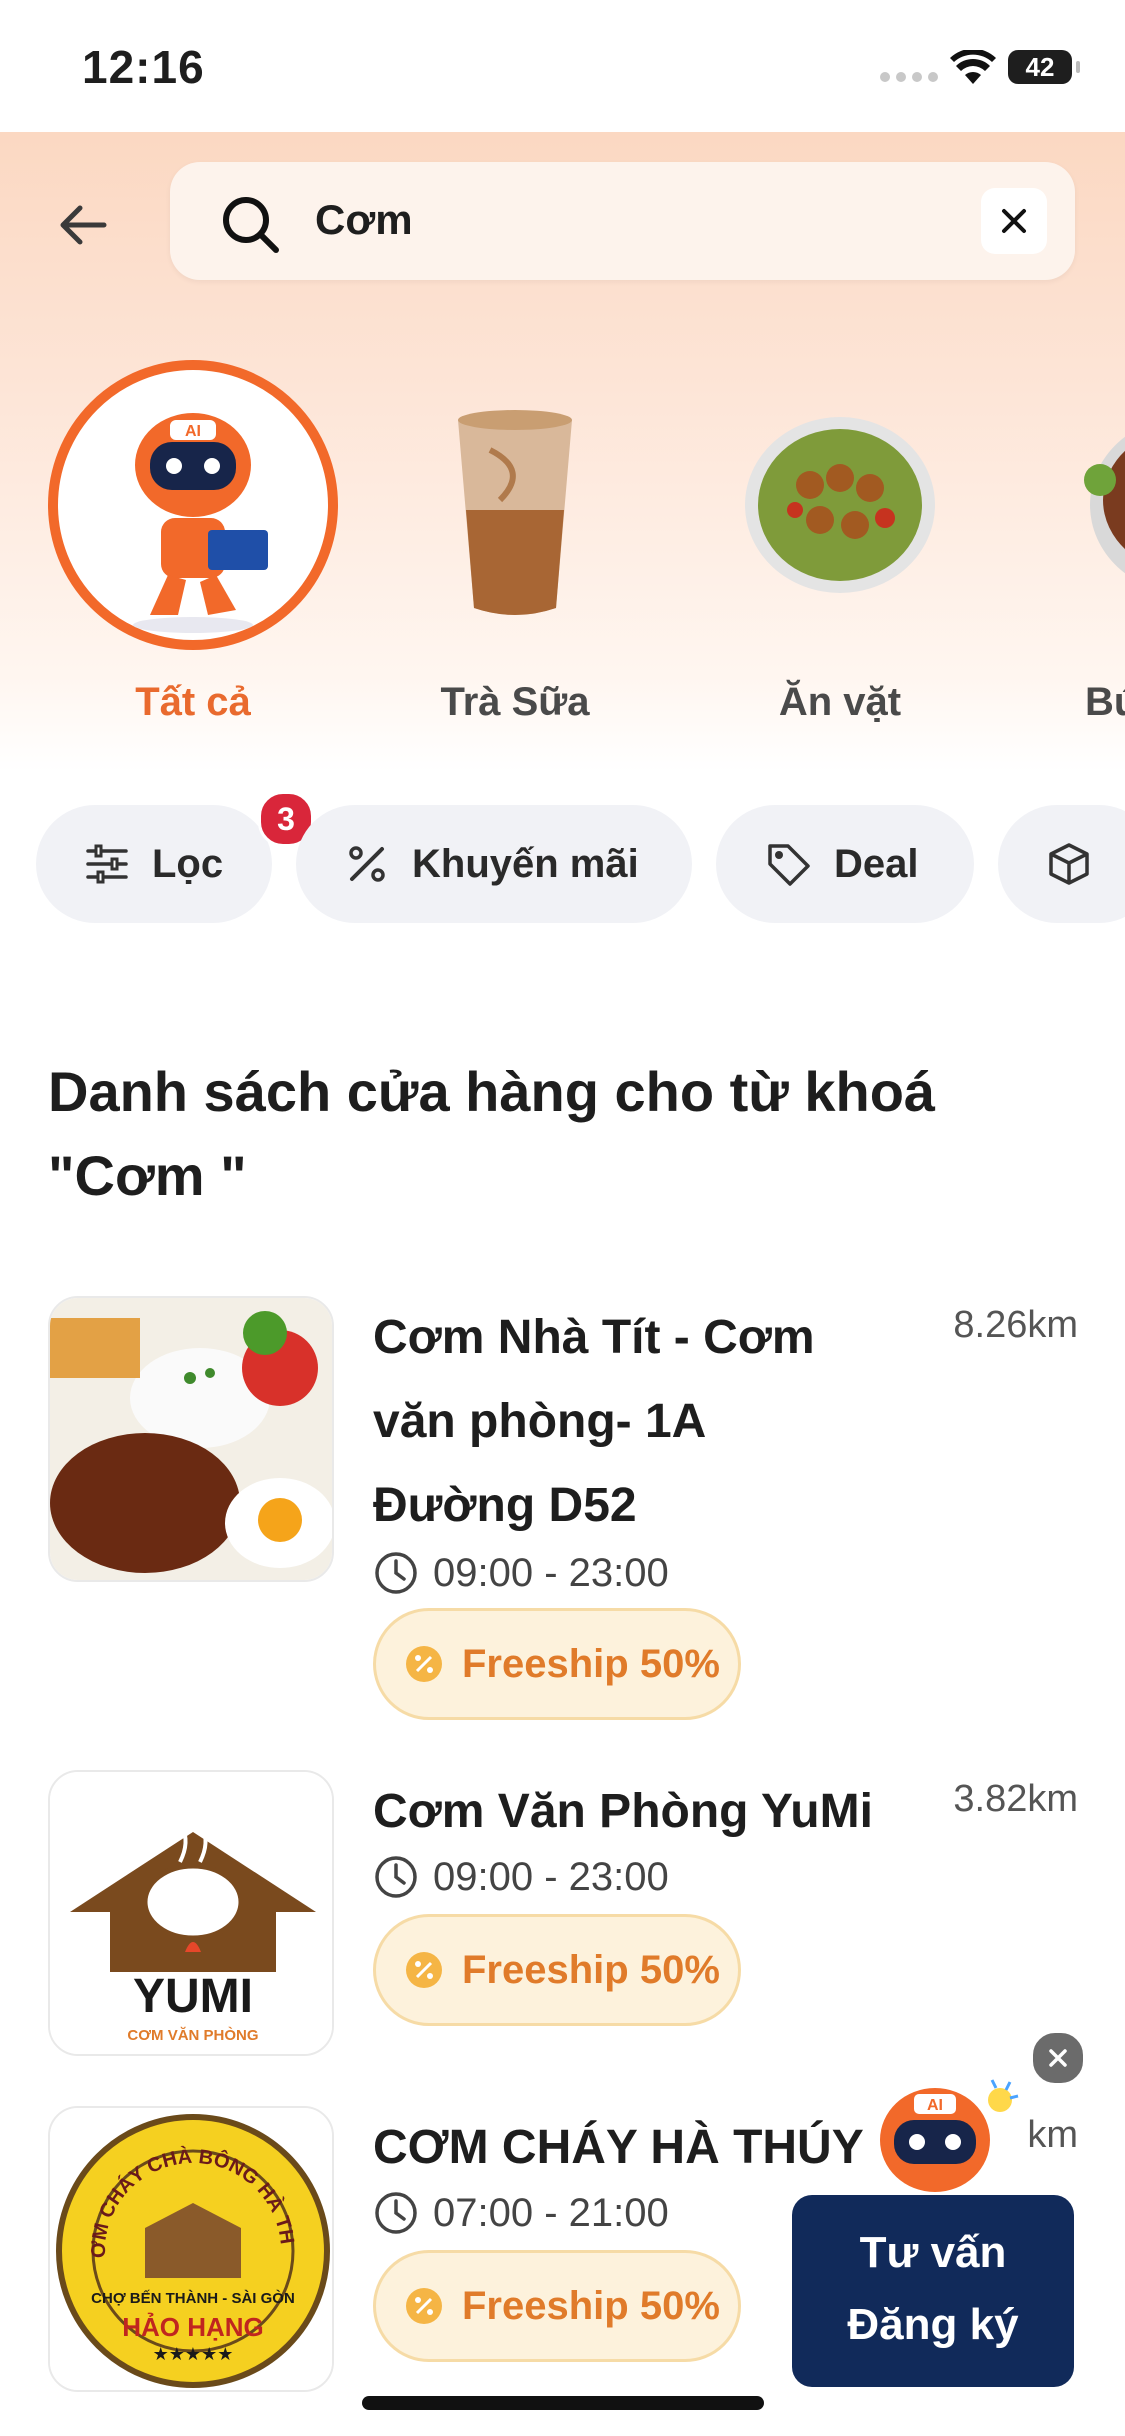  I want to click on status-time: 12:16, so click(143, 67).